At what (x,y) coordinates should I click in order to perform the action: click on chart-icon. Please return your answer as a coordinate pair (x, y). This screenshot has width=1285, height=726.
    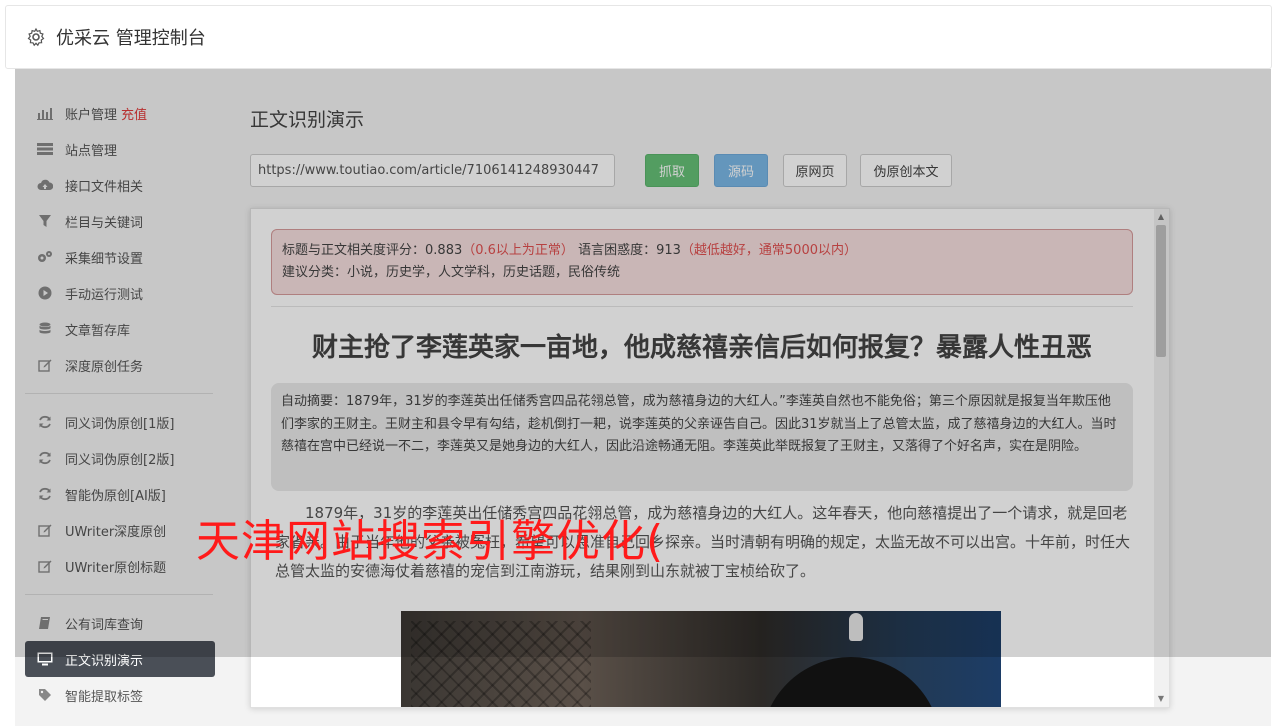
    Looking at the image, I should click on (45, 113).